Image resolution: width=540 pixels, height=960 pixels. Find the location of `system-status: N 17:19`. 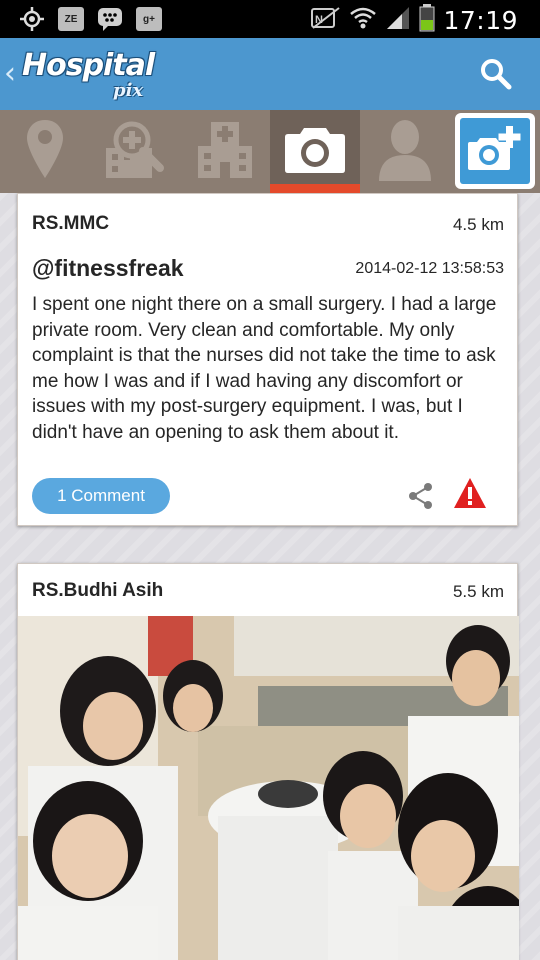

system-status: N 17:19 is located at coordinates (414, 20).